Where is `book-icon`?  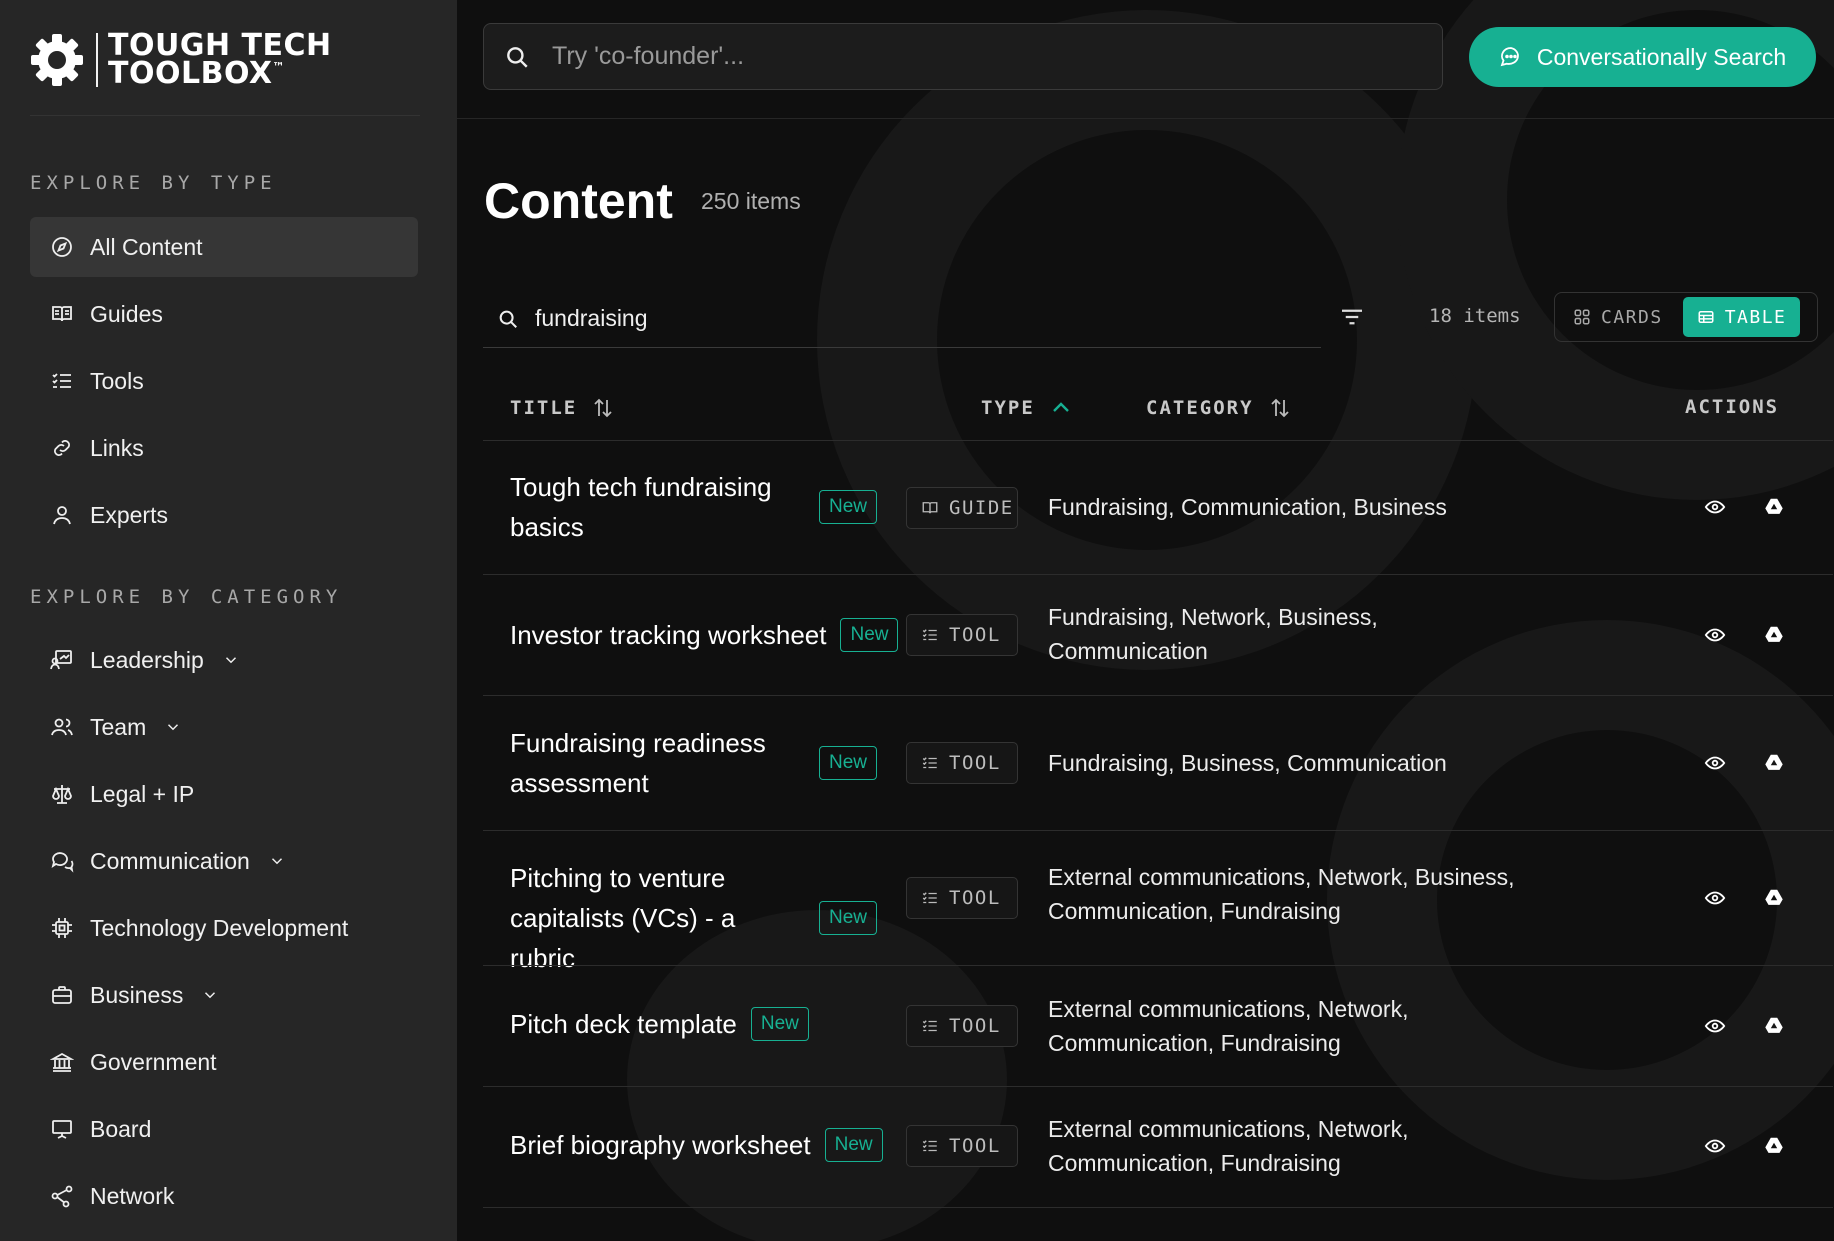
book-icon is located at coordinates (62, 314).